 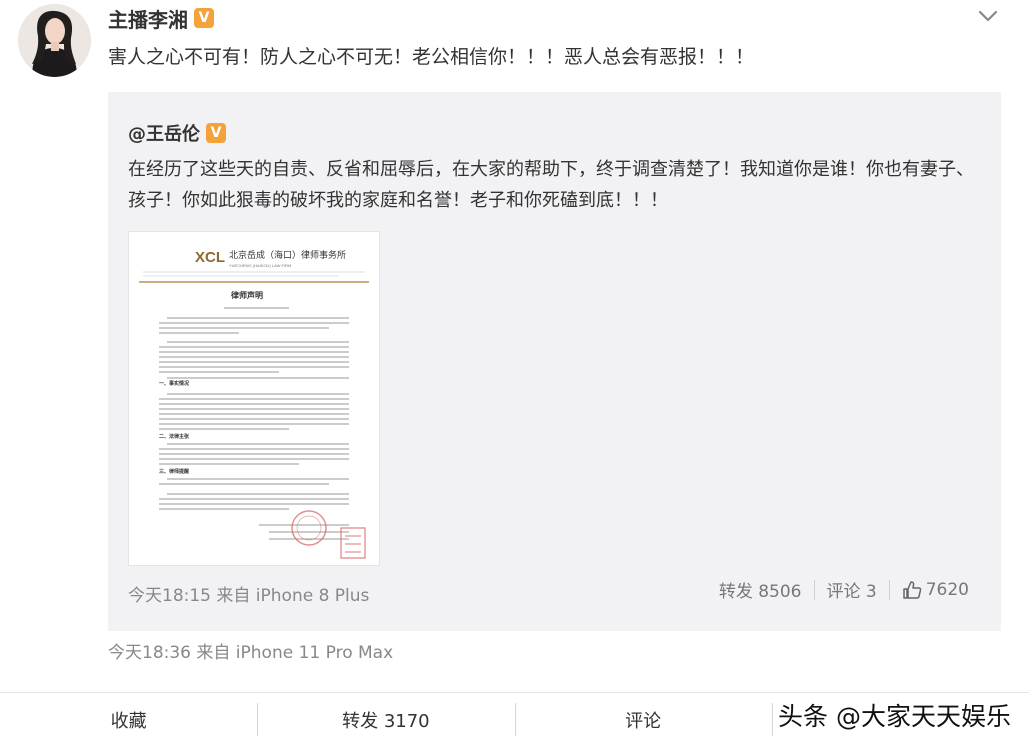 What do you see at coordinates (174, 436) in the screenshot?
I see `doc-section-2: 二、法律主张` at bounding box center [174, 436].